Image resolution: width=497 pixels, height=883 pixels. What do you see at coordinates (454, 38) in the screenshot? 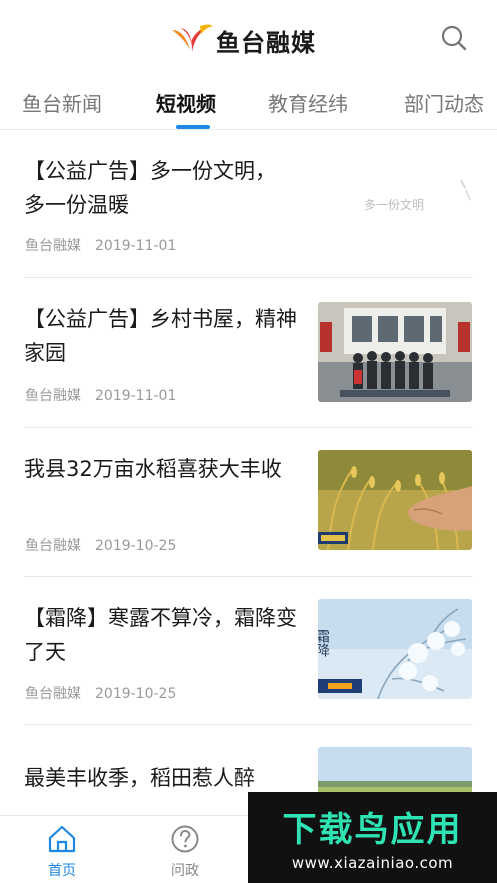
I see `search-icon` at bounding box center [454, 38].